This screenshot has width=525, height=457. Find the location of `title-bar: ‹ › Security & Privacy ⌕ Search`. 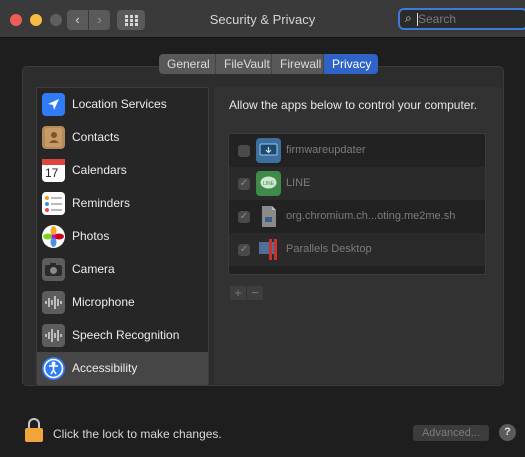

title-bar: ‹ › Security & Privacy ⌕ Search is located at coordinates (262, 19).